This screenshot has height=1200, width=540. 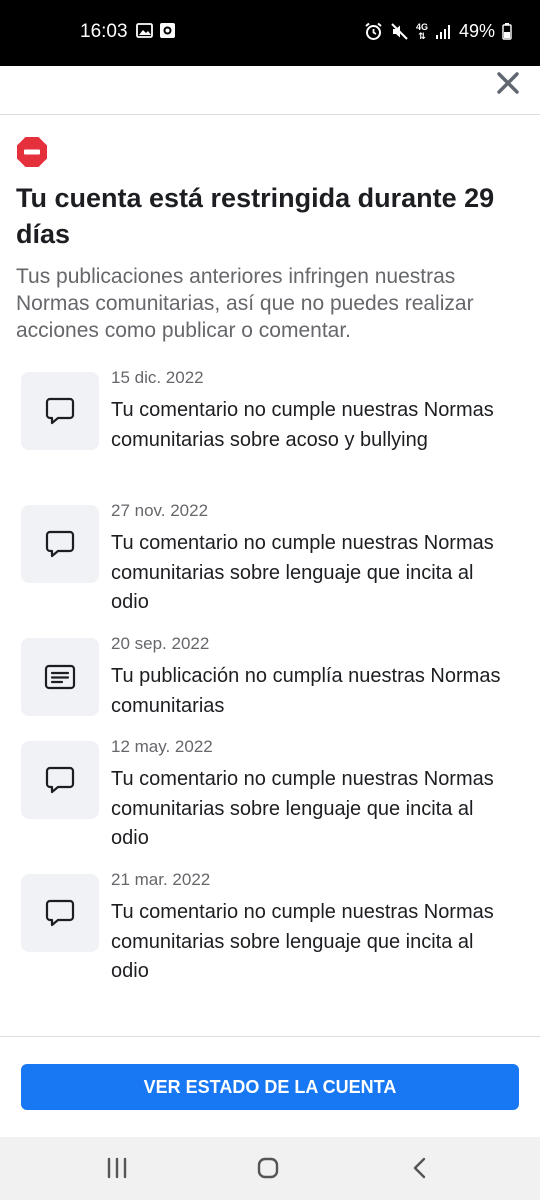 I want to click on violation-date: 15 dic. 2022, so click(x=157, y=377).